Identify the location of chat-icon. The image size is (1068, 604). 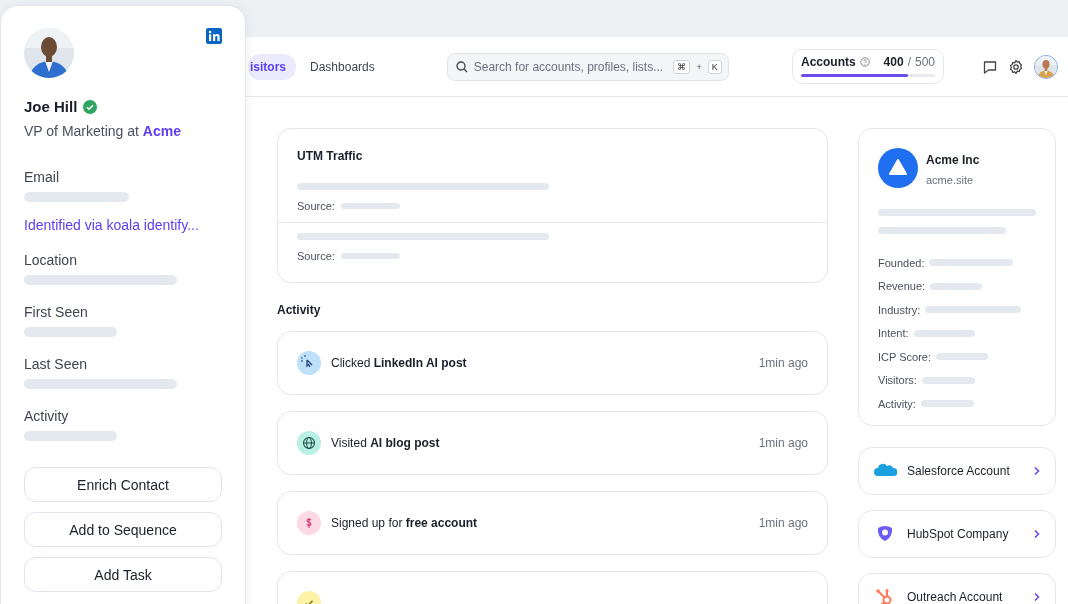
(990, 66).